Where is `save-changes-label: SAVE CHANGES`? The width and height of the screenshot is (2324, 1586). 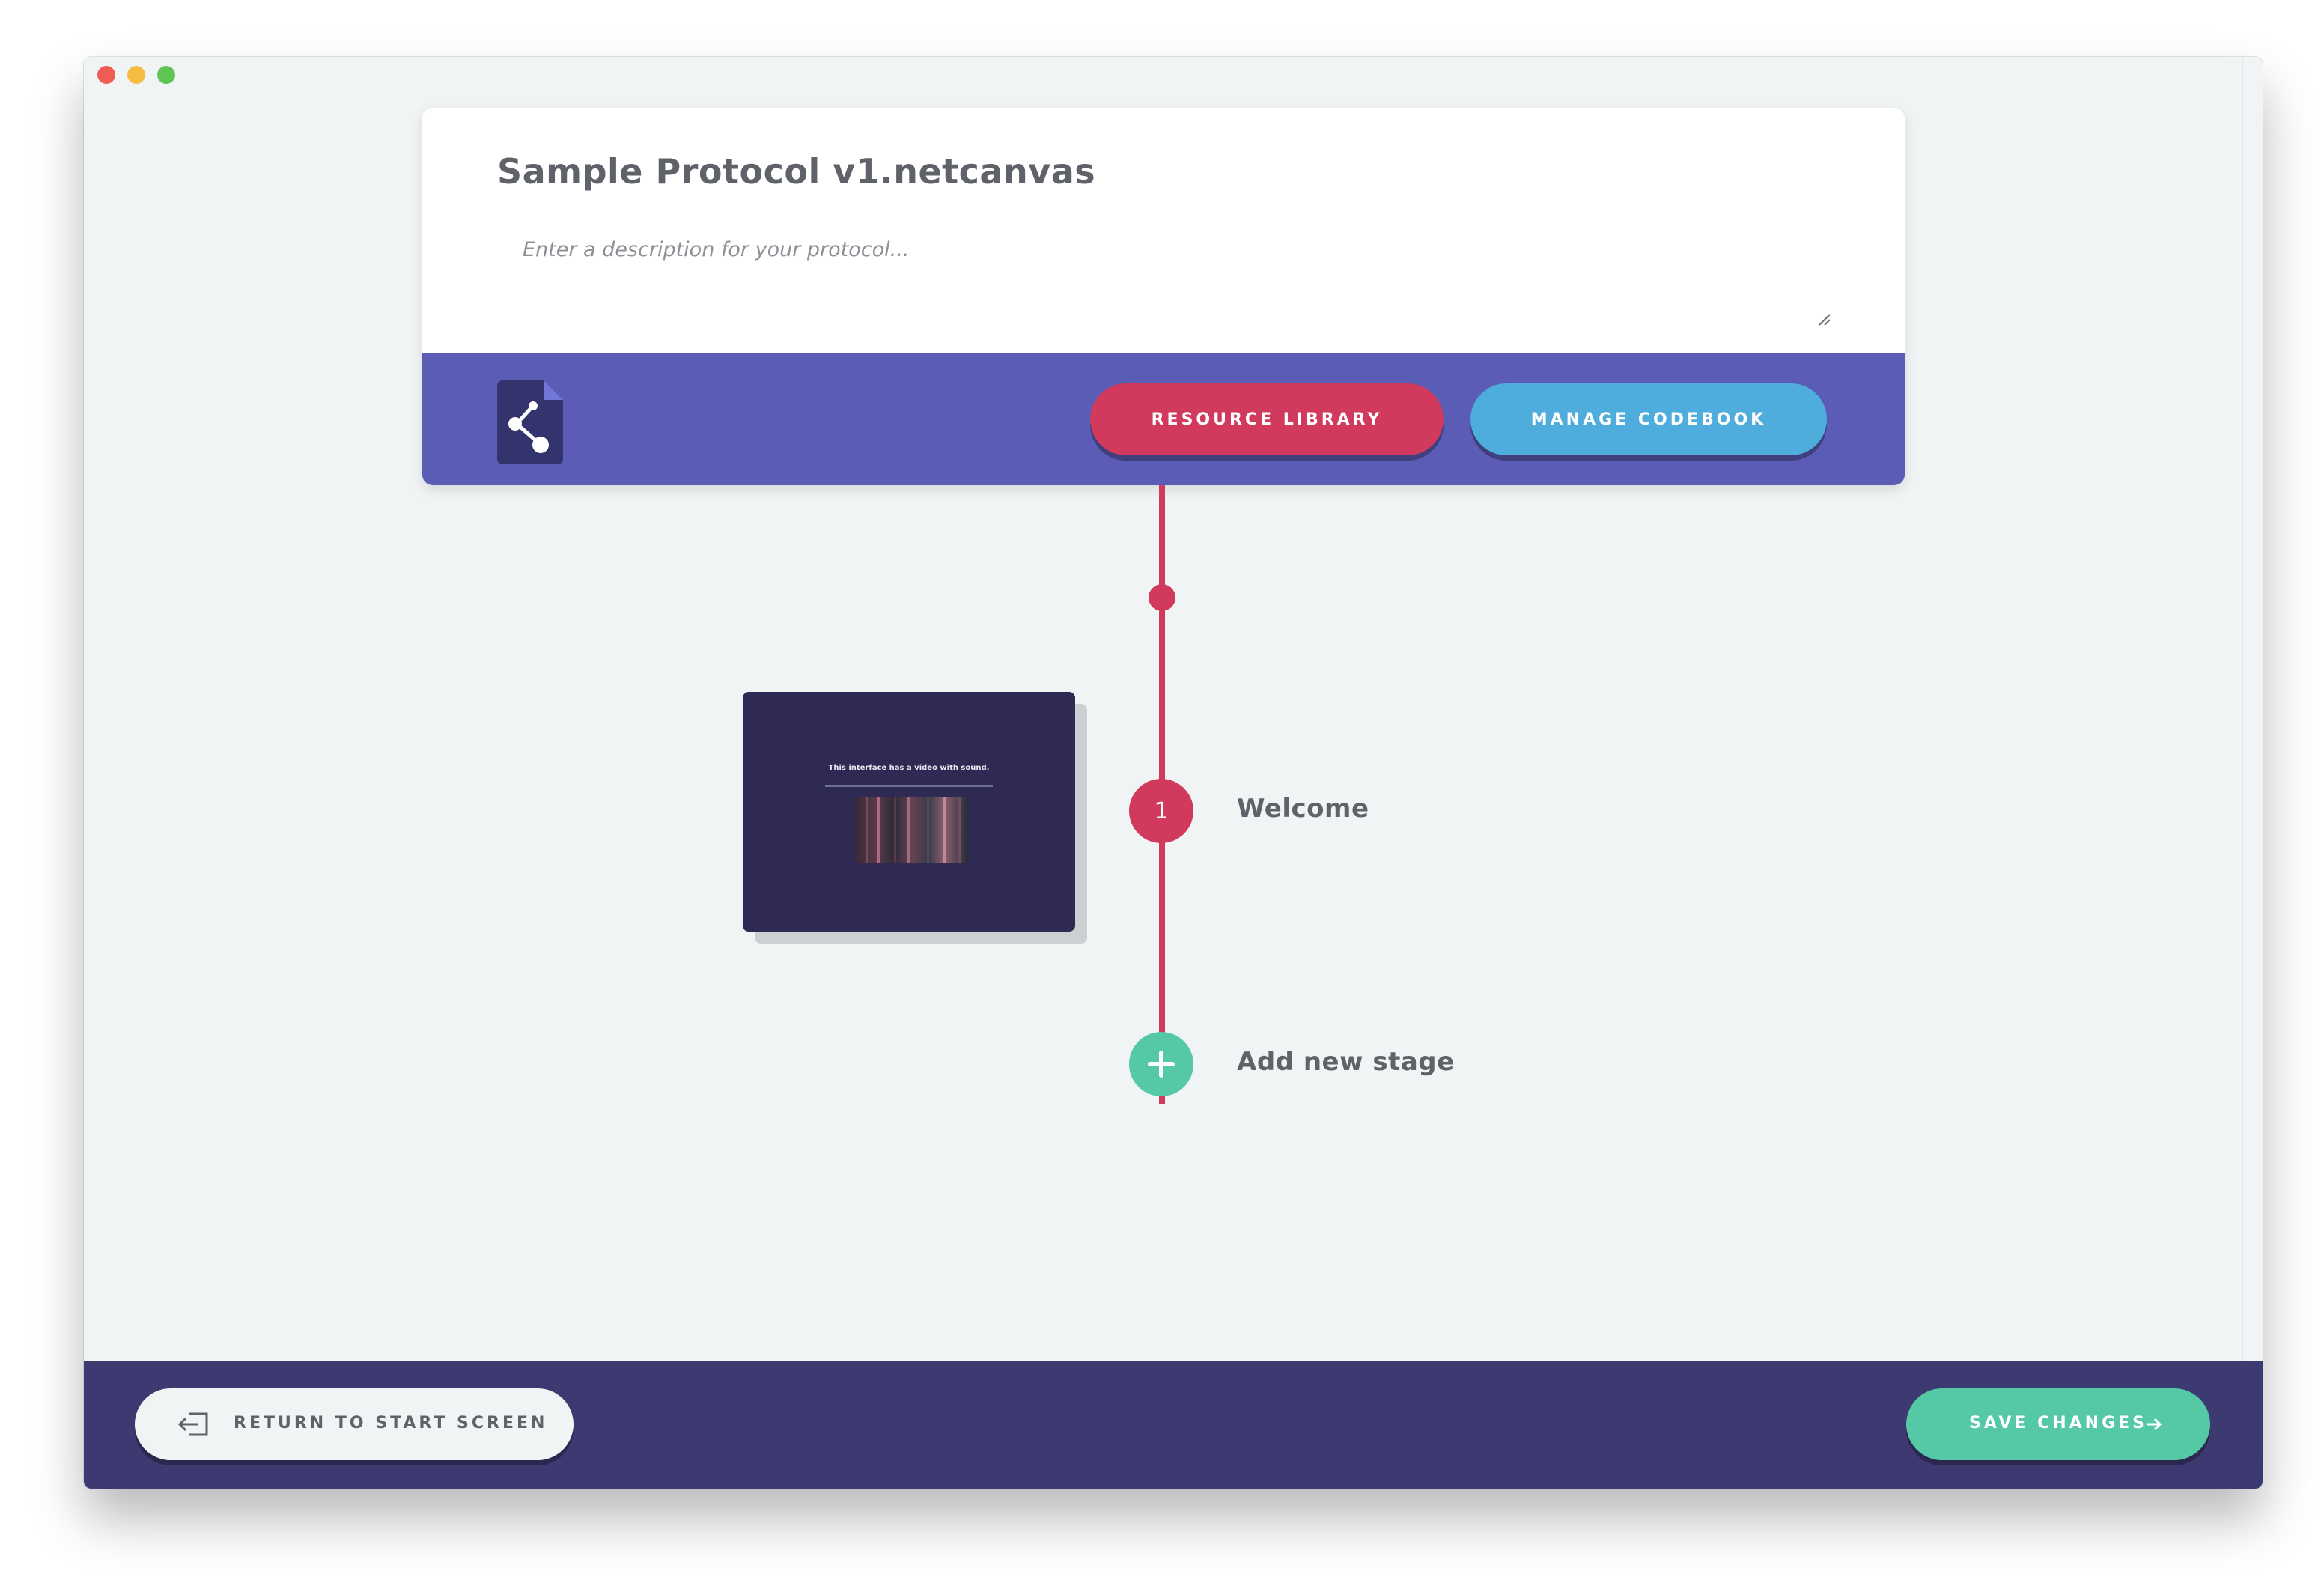 save-changes-label: SAVE CHANGES is located at coordinates (2058, 1423).